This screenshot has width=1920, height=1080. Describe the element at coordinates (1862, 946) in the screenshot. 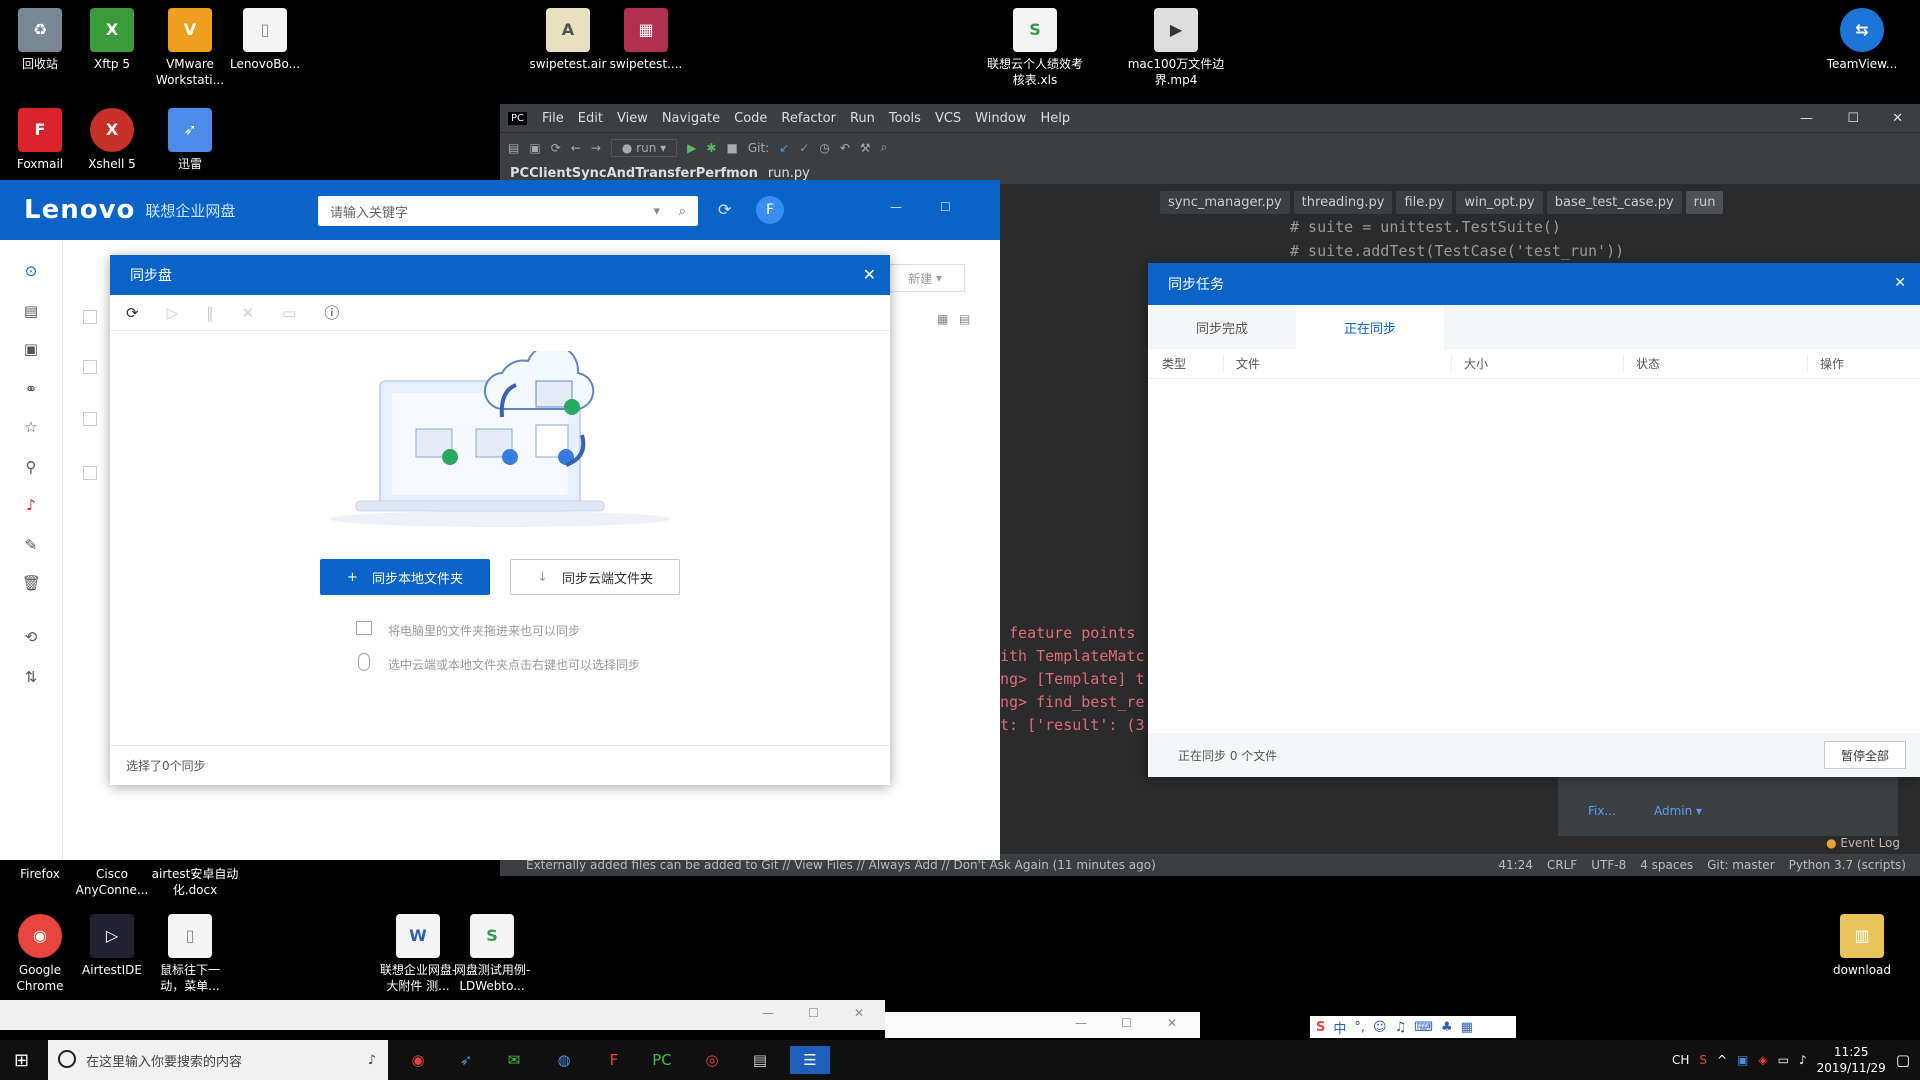

I see `desktop-icon-download: ▥ download` at that location.